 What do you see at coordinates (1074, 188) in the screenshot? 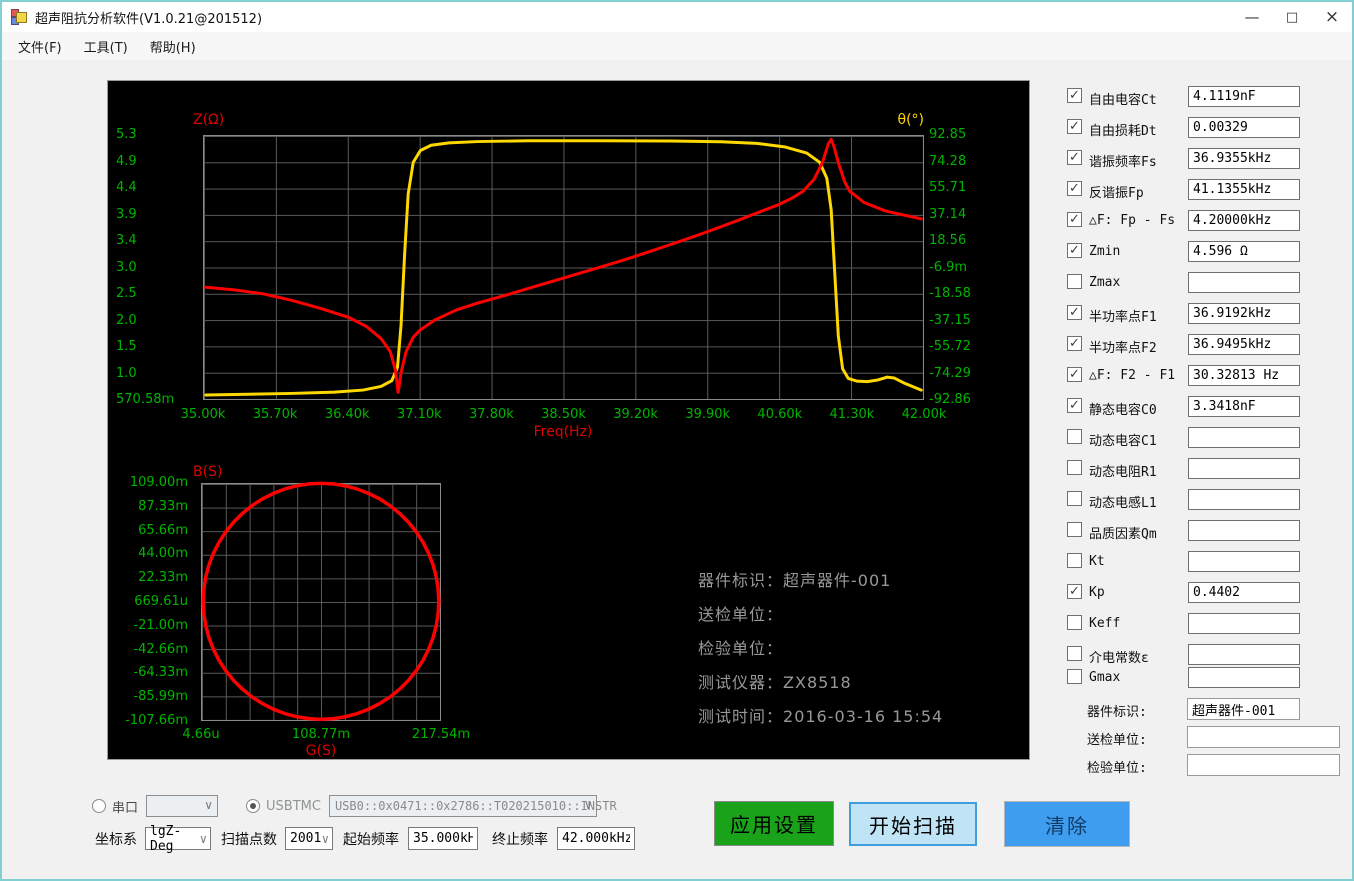
I see `result-checkbox-3: ✓` at bounding box center [1074, 188].